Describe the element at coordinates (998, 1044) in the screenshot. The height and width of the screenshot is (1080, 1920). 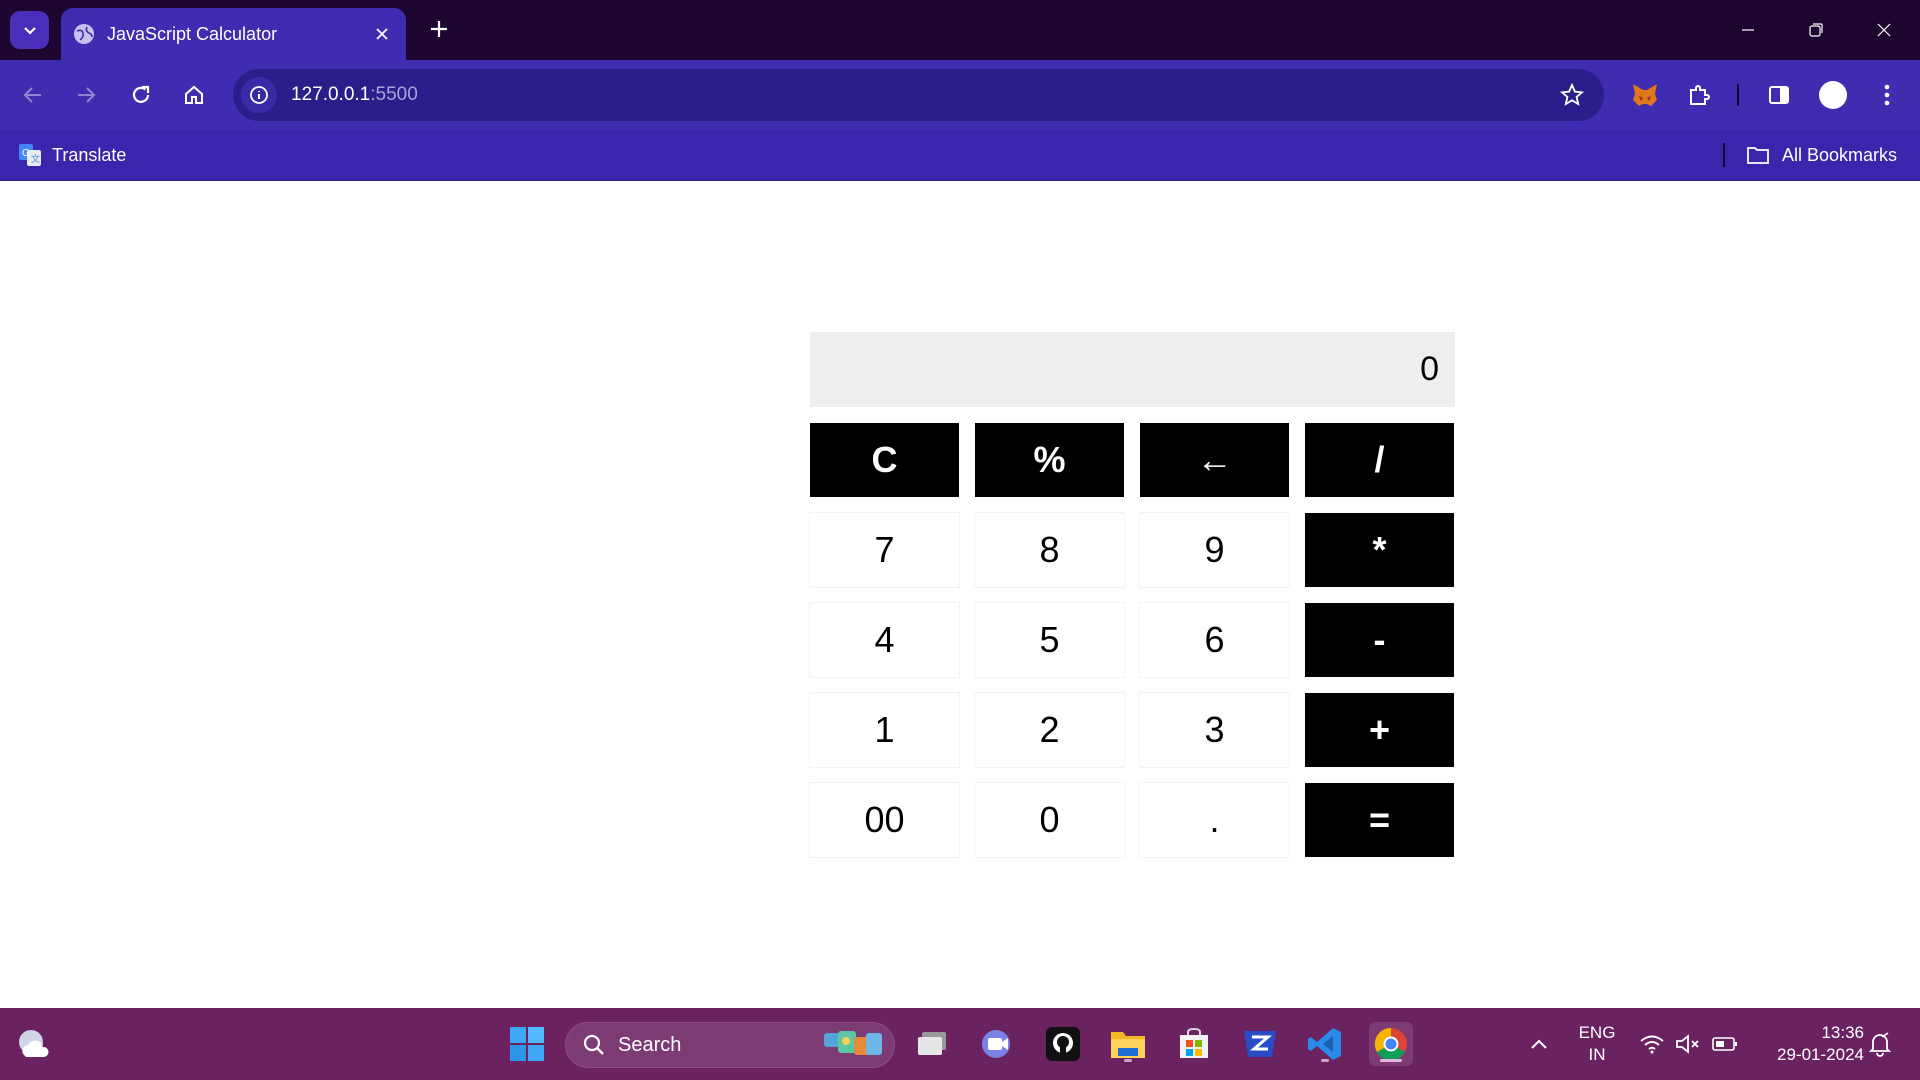
I see `taskbar-meet-app` at that location.